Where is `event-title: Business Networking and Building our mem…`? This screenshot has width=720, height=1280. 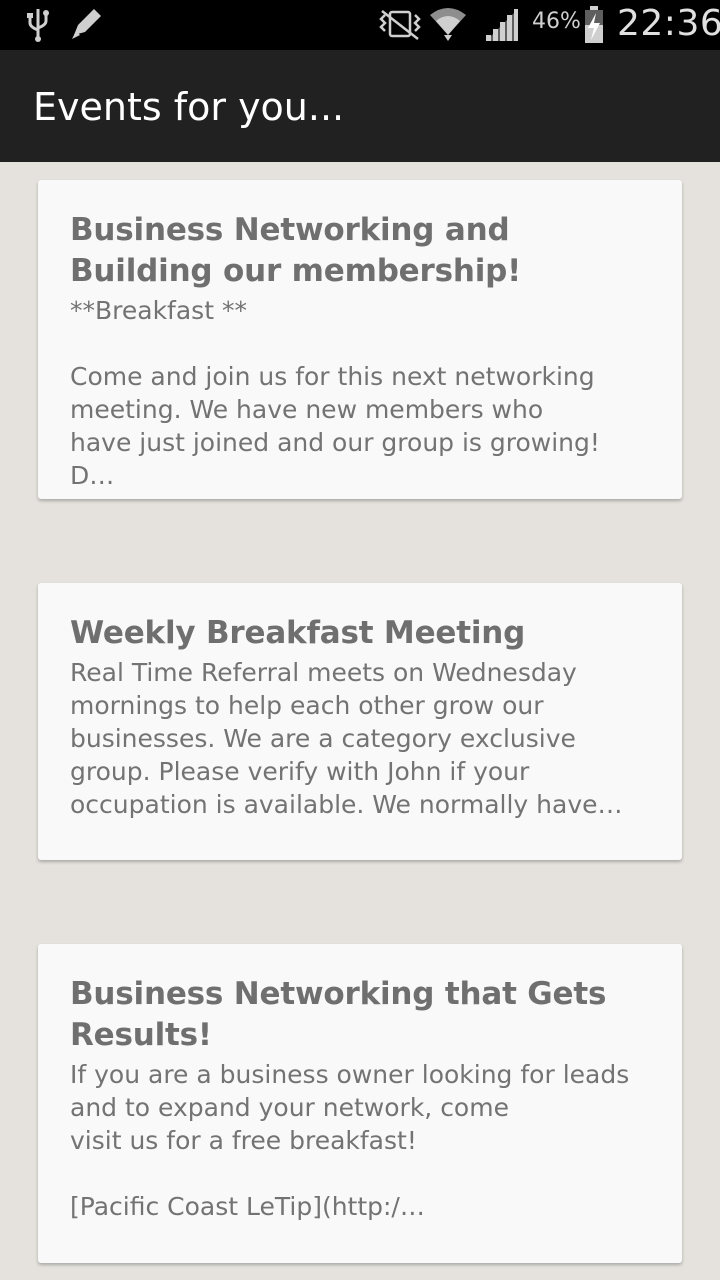 event-title: Business Networking and Building our mem… is located at coordinates (296, 250).